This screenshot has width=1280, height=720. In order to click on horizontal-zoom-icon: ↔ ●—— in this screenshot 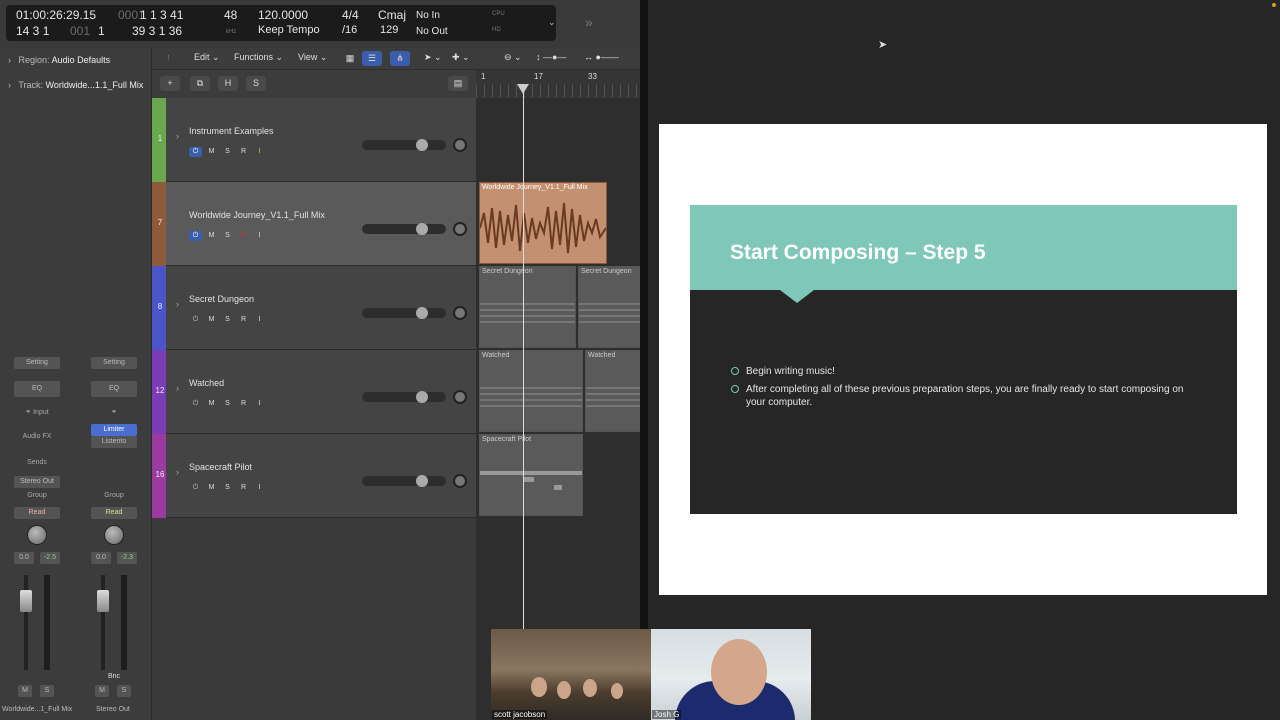, I will do `click(601, 57)`.